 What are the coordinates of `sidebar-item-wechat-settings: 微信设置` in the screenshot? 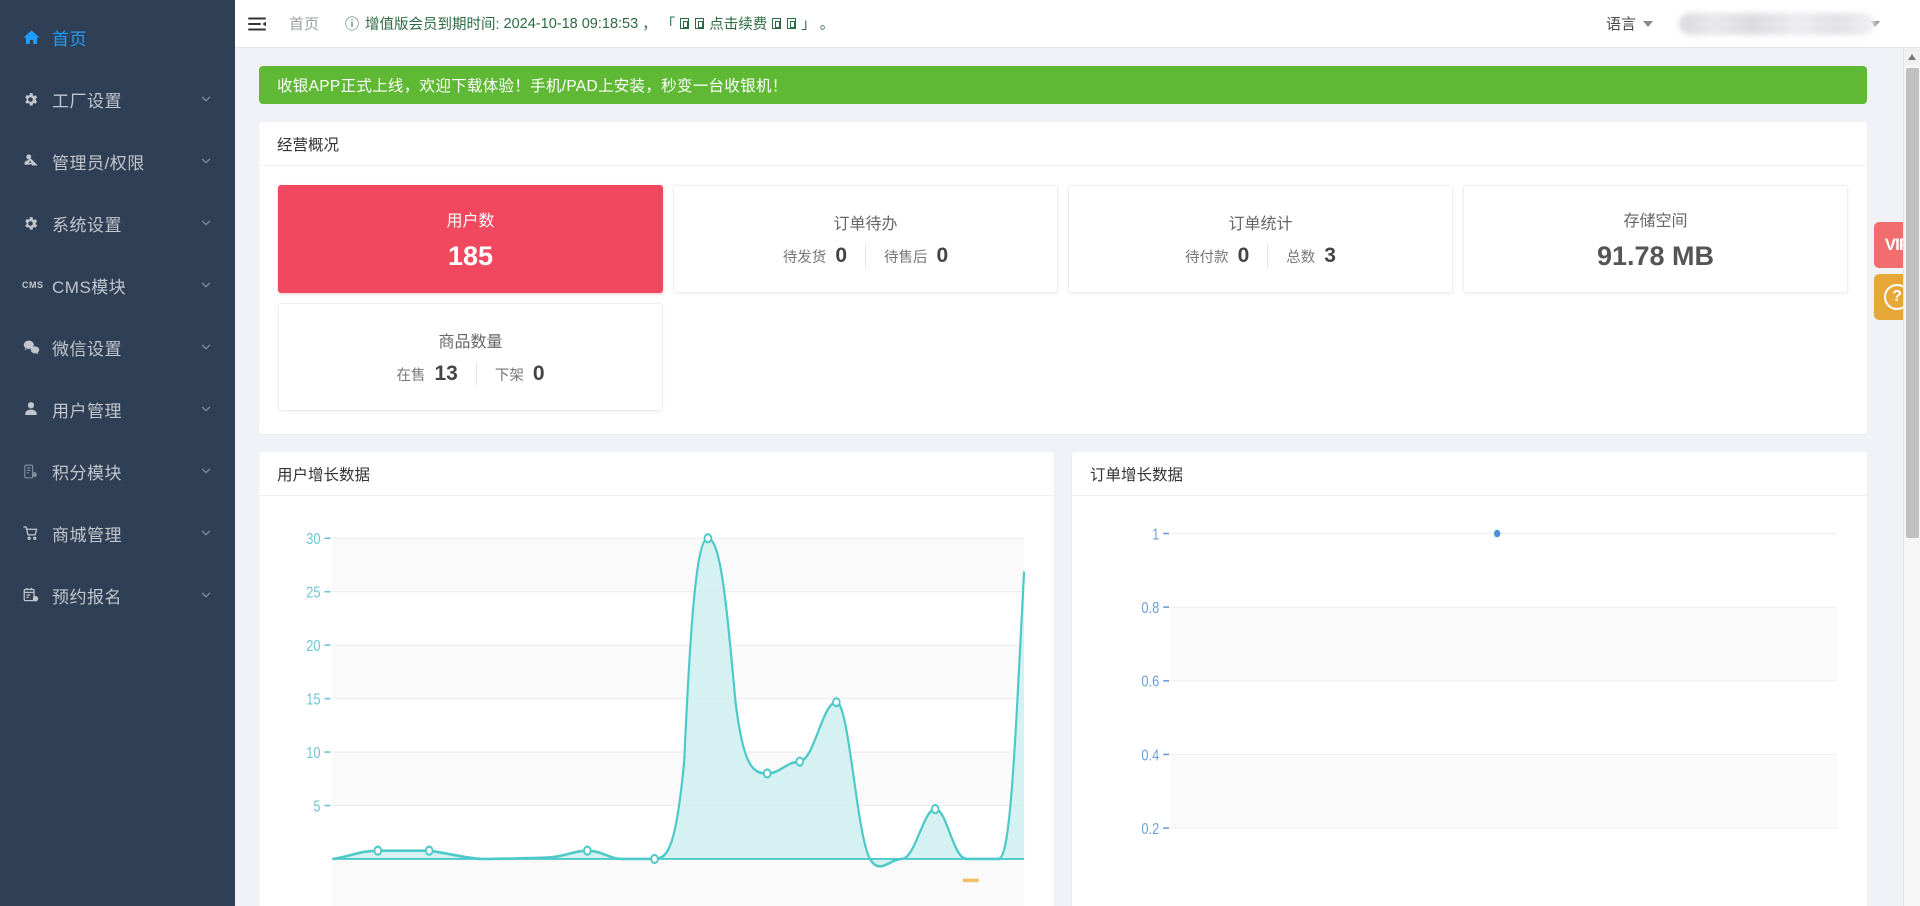 It's located at (117, 347).